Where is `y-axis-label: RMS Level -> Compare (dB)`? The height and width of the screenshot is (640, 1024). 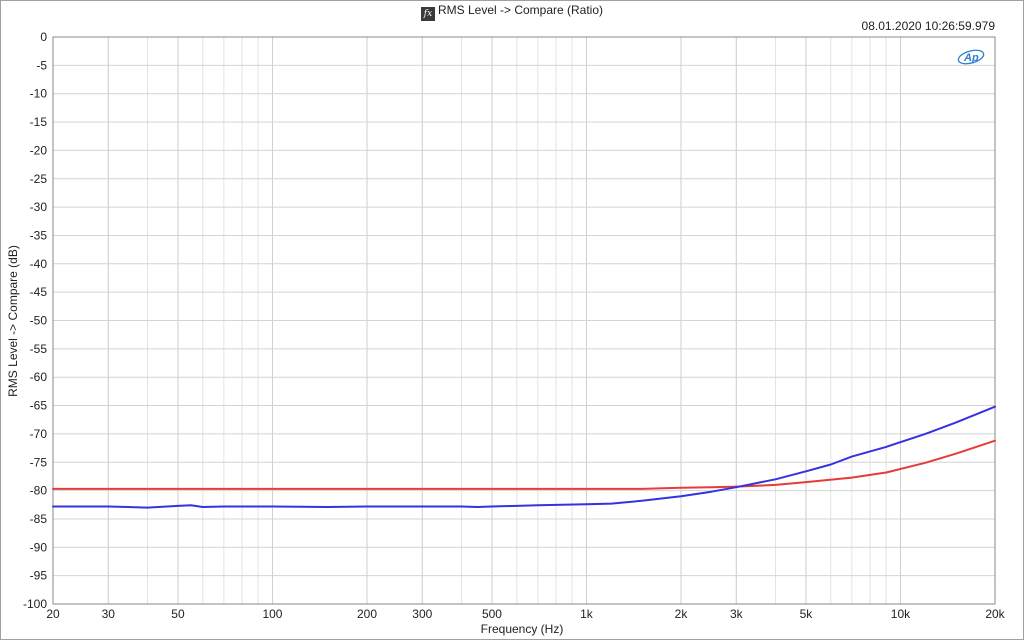
y-axis-label: RMS Level -> Compare (dB) is located at coordinates (13, 321).